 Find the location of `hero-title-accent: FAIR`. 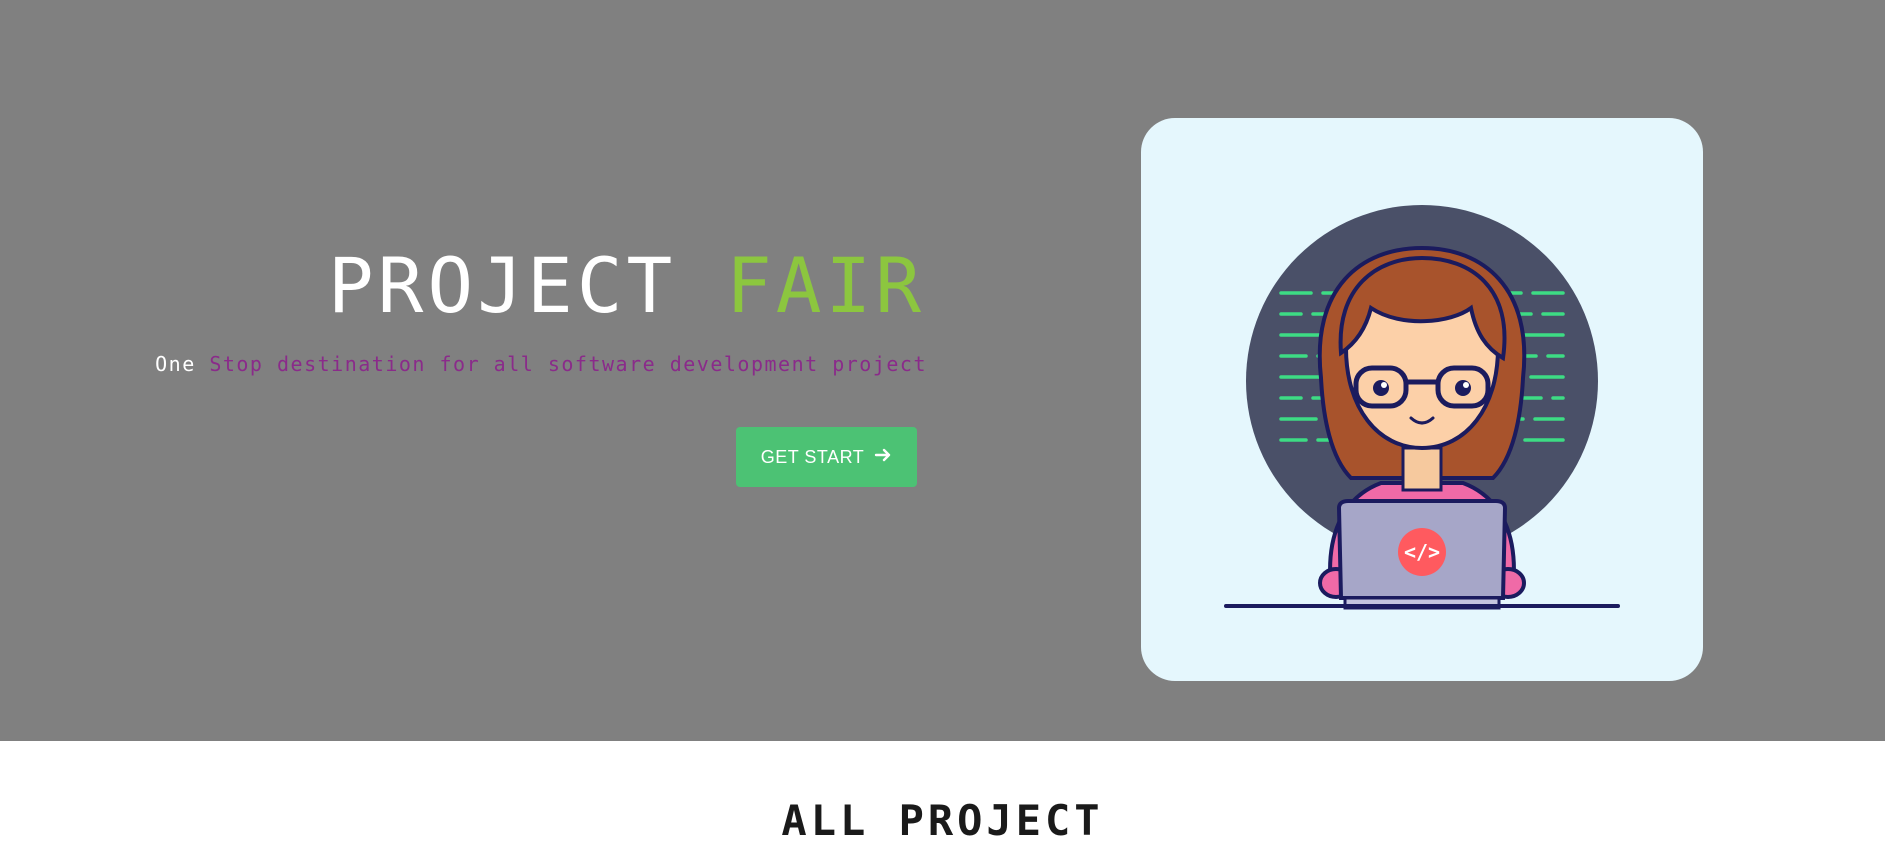

hero-title-accent: FAIR is located at coordinates (825, 285).